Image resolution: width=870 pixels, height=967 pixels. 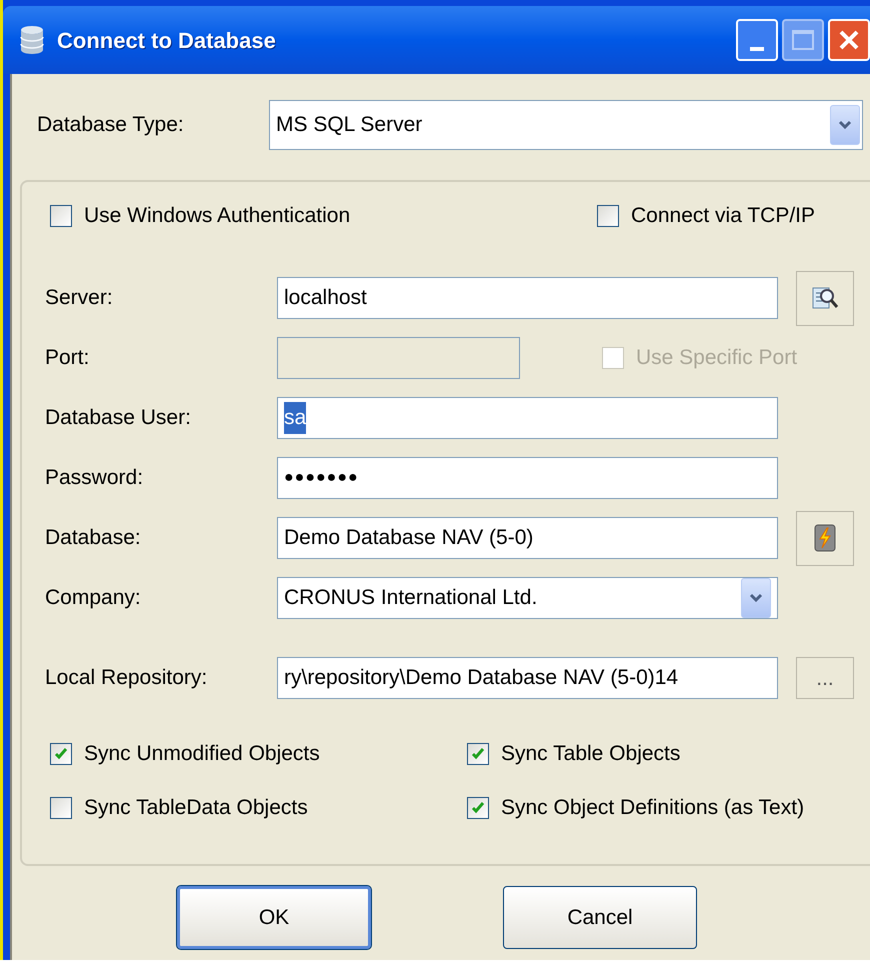 What do you see at coordinates (202, 754) in the screenshot?
I see `checkbox-label: Sync Unmodified Objects` at bounding box center [202, 754].